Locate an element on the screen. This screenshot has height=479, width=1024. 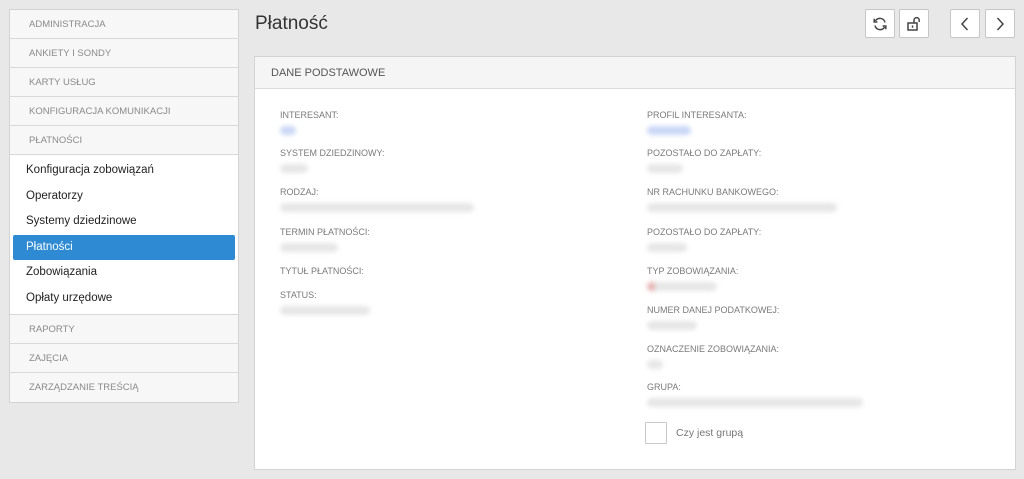
previous-button is located at coordinates (965, 23).